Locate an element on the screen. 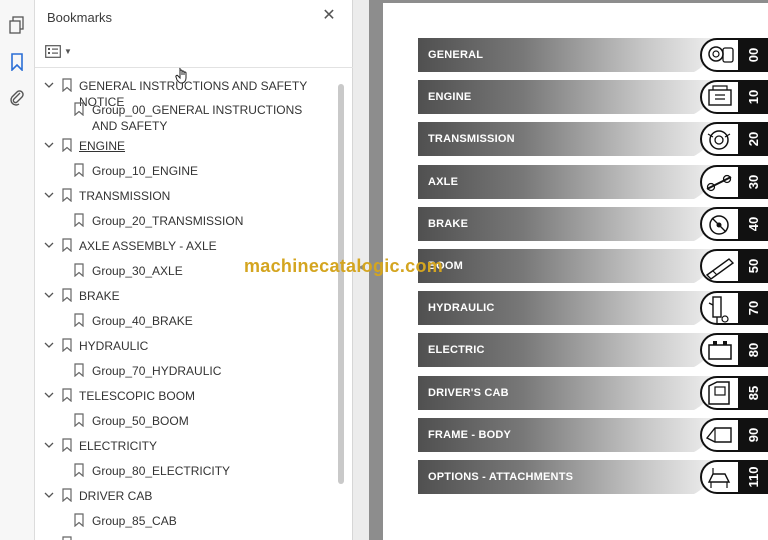 The width and height of the screenshot is (768, 540). section-label: OPTIONS - ATTACHMENTS is located at coordinates (501, 477).